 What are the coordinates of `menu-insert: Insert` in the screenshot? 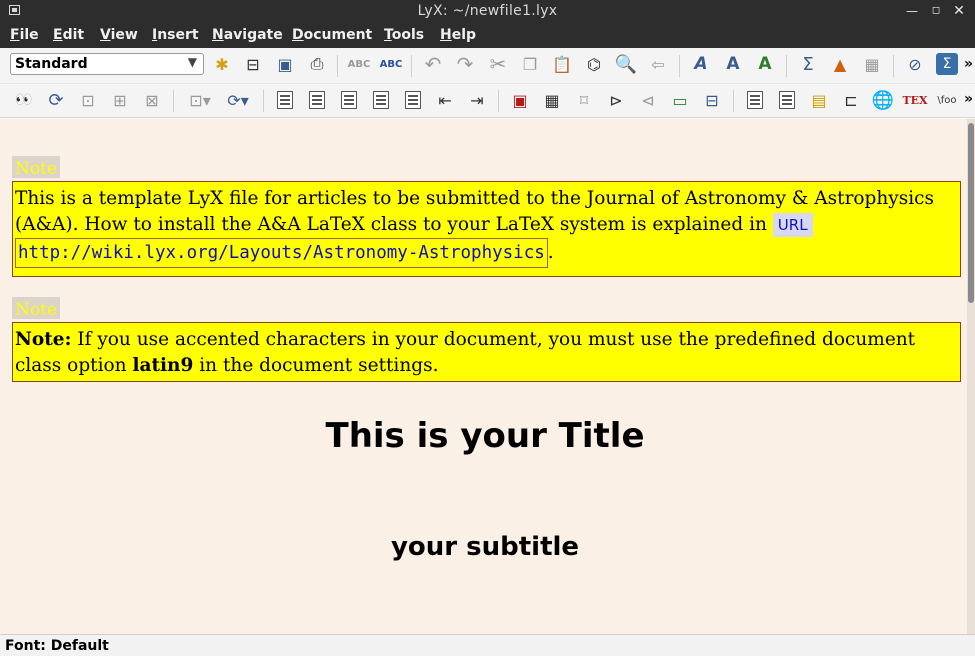 It's located at (175, 35).